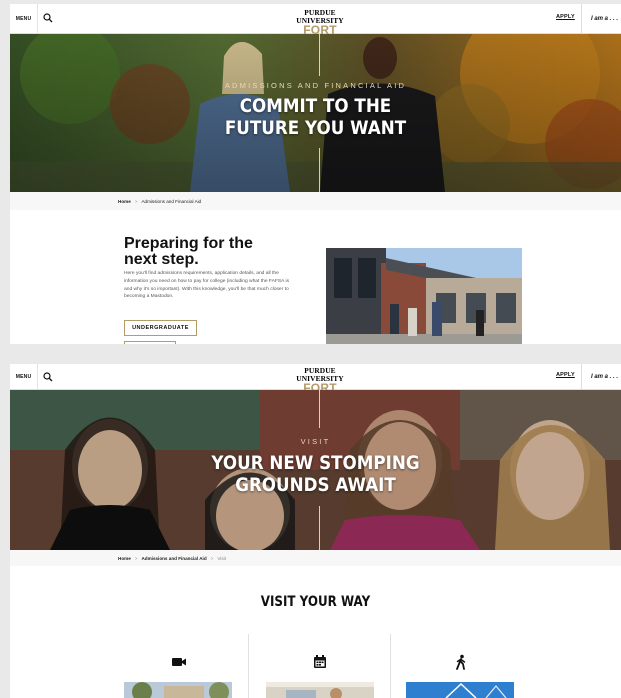  What do you see at coordinates (320, 661) in the screenshot?
I see `calendar-icon` at bounding box center [320, 661].